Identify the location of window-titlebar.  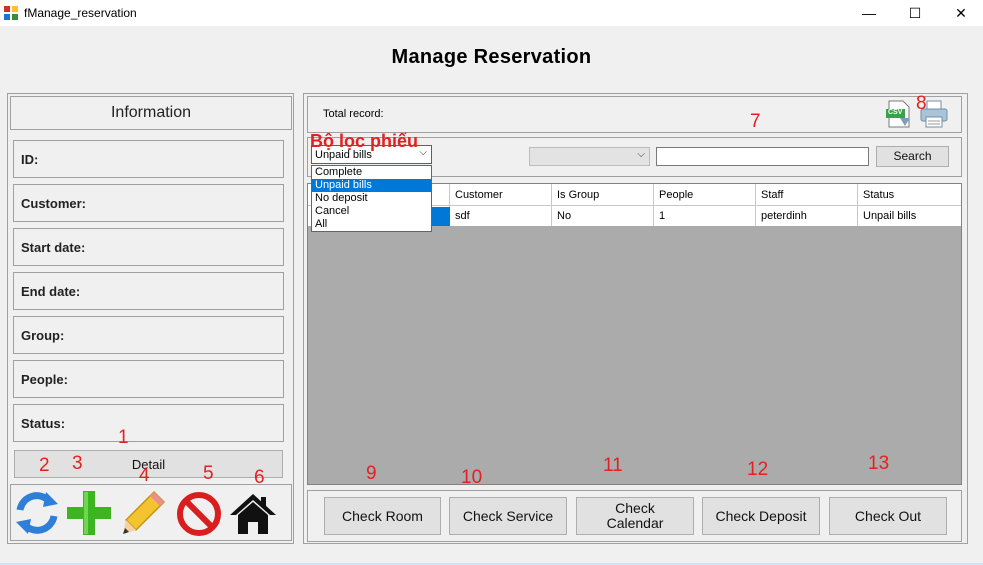
(491, 13).